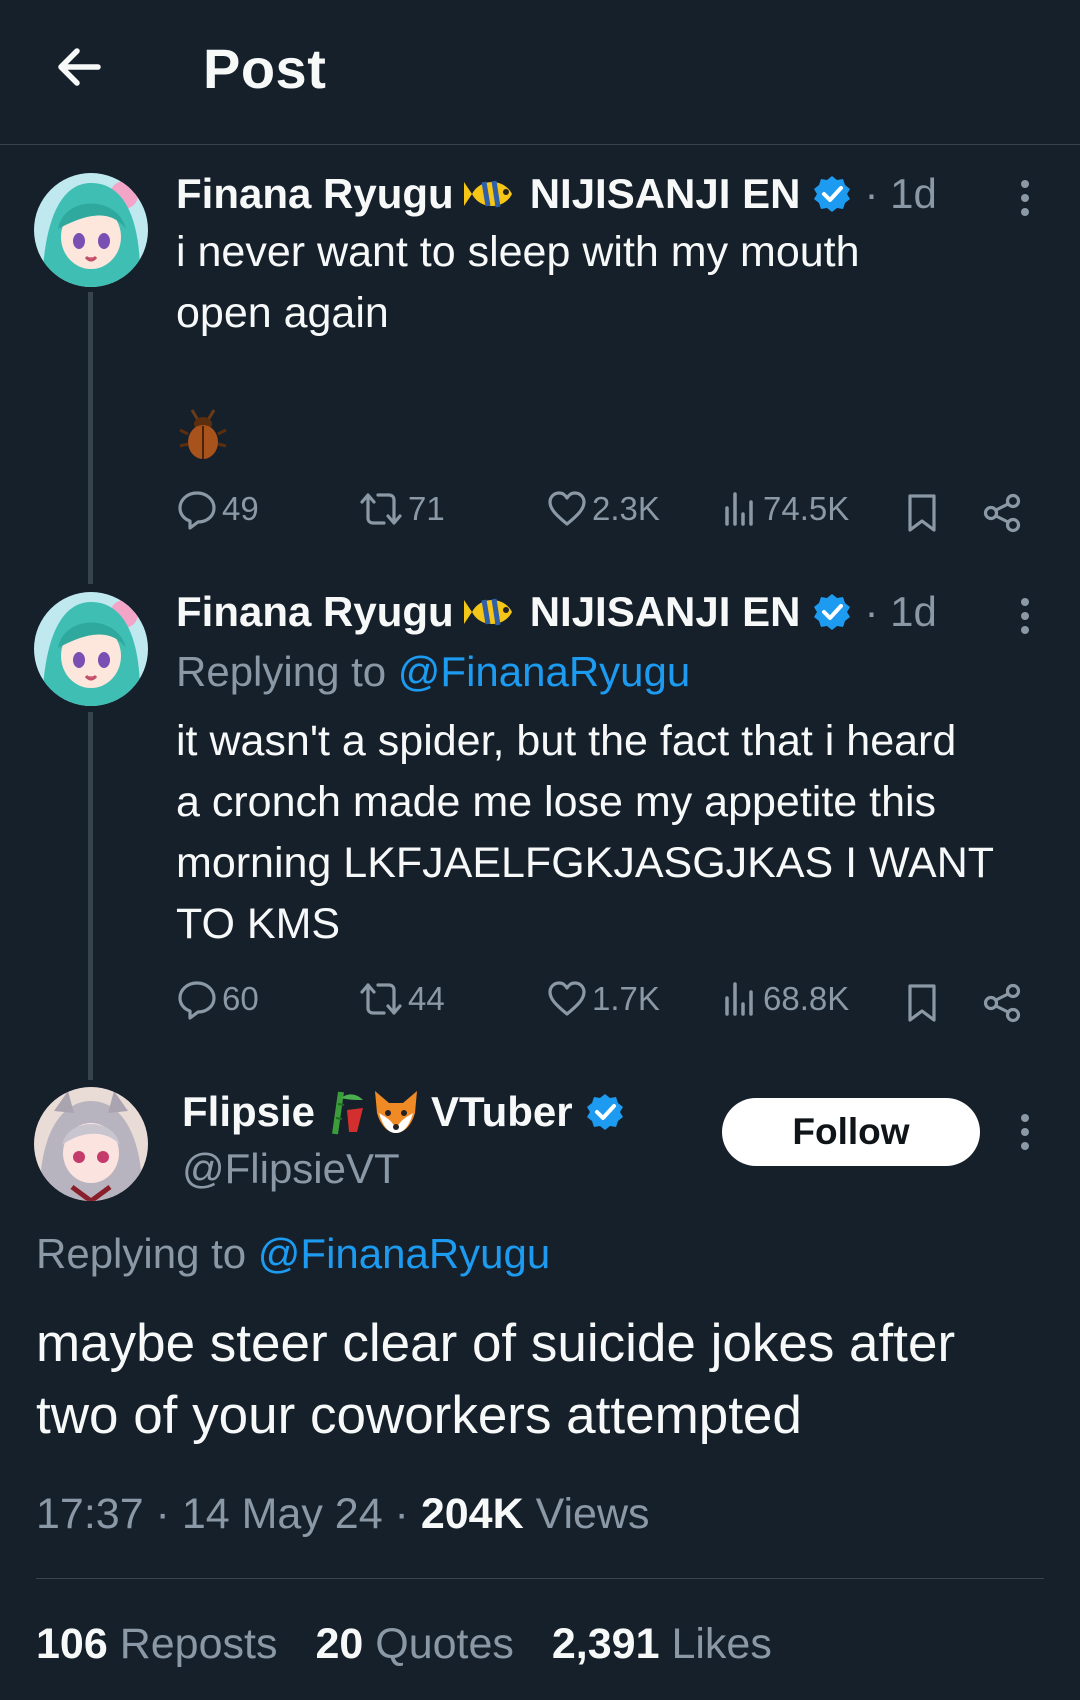 This screenshot has height=1700, width=1080. I want to click on follow-button: Follow, so click(851, 1132).